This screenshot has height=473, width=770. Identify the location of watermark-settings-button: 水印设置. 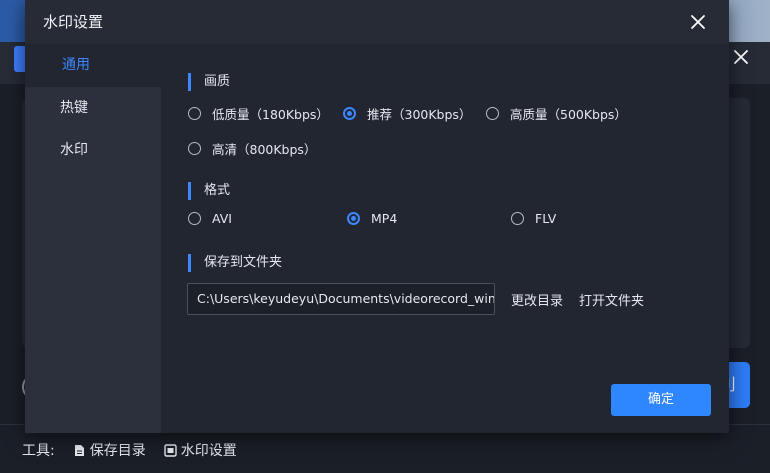
(200, 450).